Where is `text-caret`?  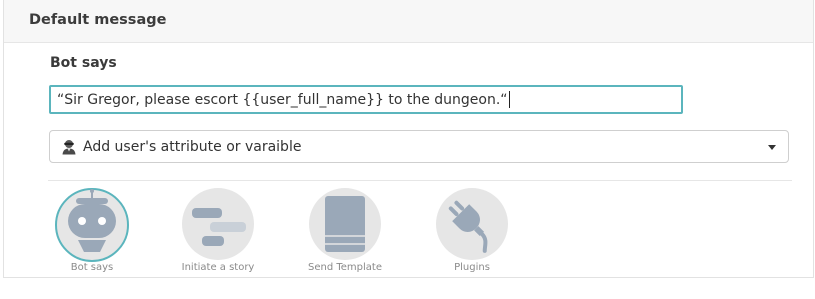 text-caret is located at coordinates (509, 99).